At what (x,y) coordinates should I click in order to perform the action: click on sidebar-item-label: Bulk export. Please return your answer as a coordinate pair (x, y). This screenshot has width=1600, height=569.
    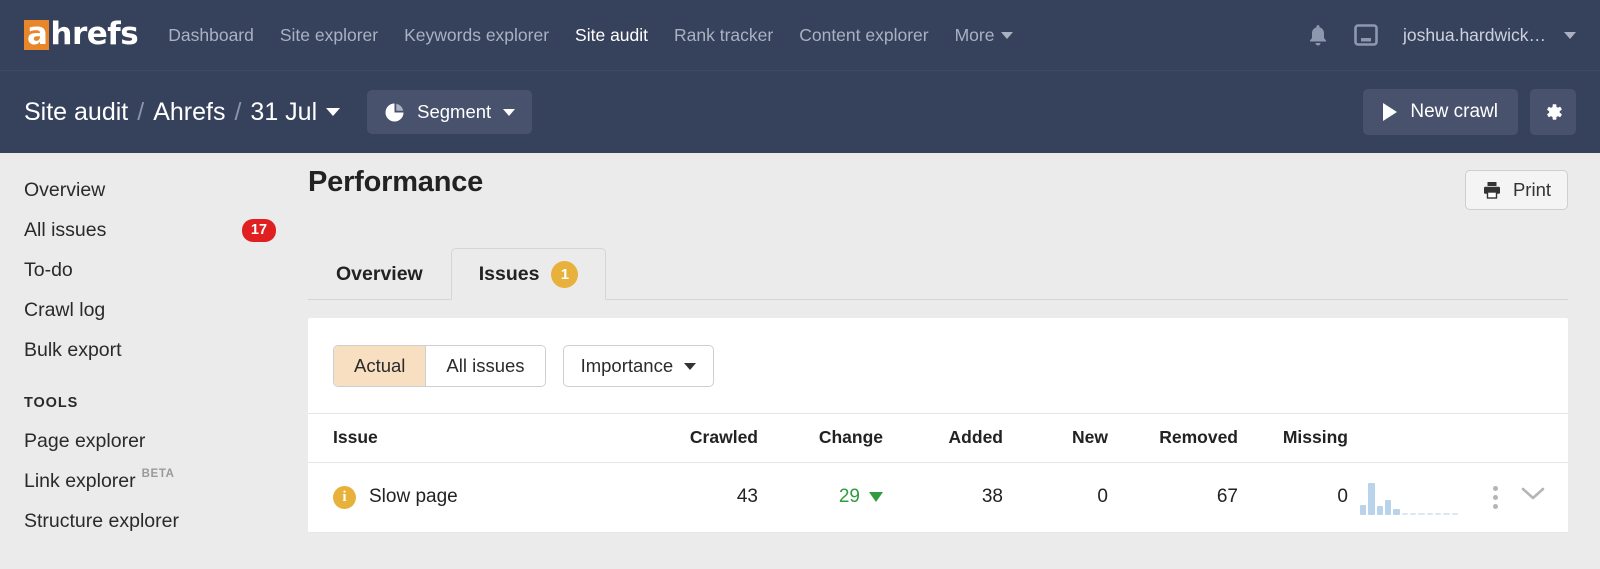
    Looking at the image, I should click on (73, 349).